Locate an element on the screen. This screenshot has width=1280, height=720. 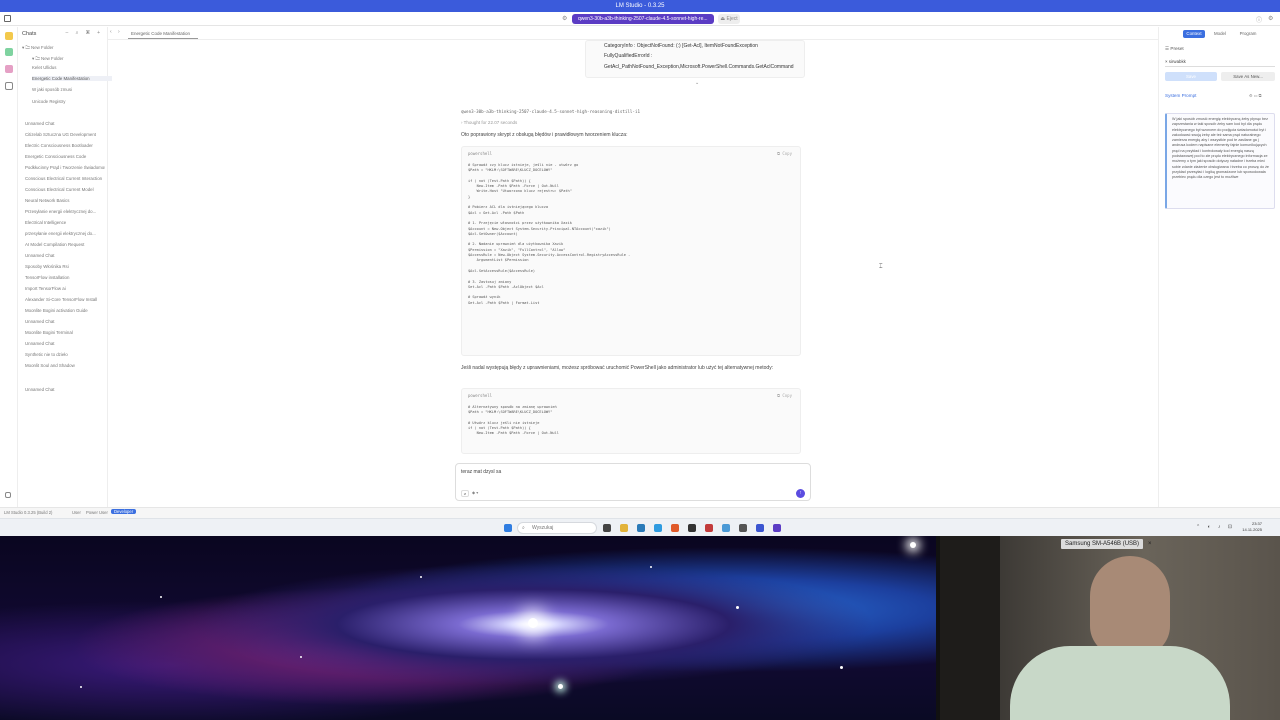
sidebar-actions: – ⌕ ▣ + is located at coordinates (84, 33).